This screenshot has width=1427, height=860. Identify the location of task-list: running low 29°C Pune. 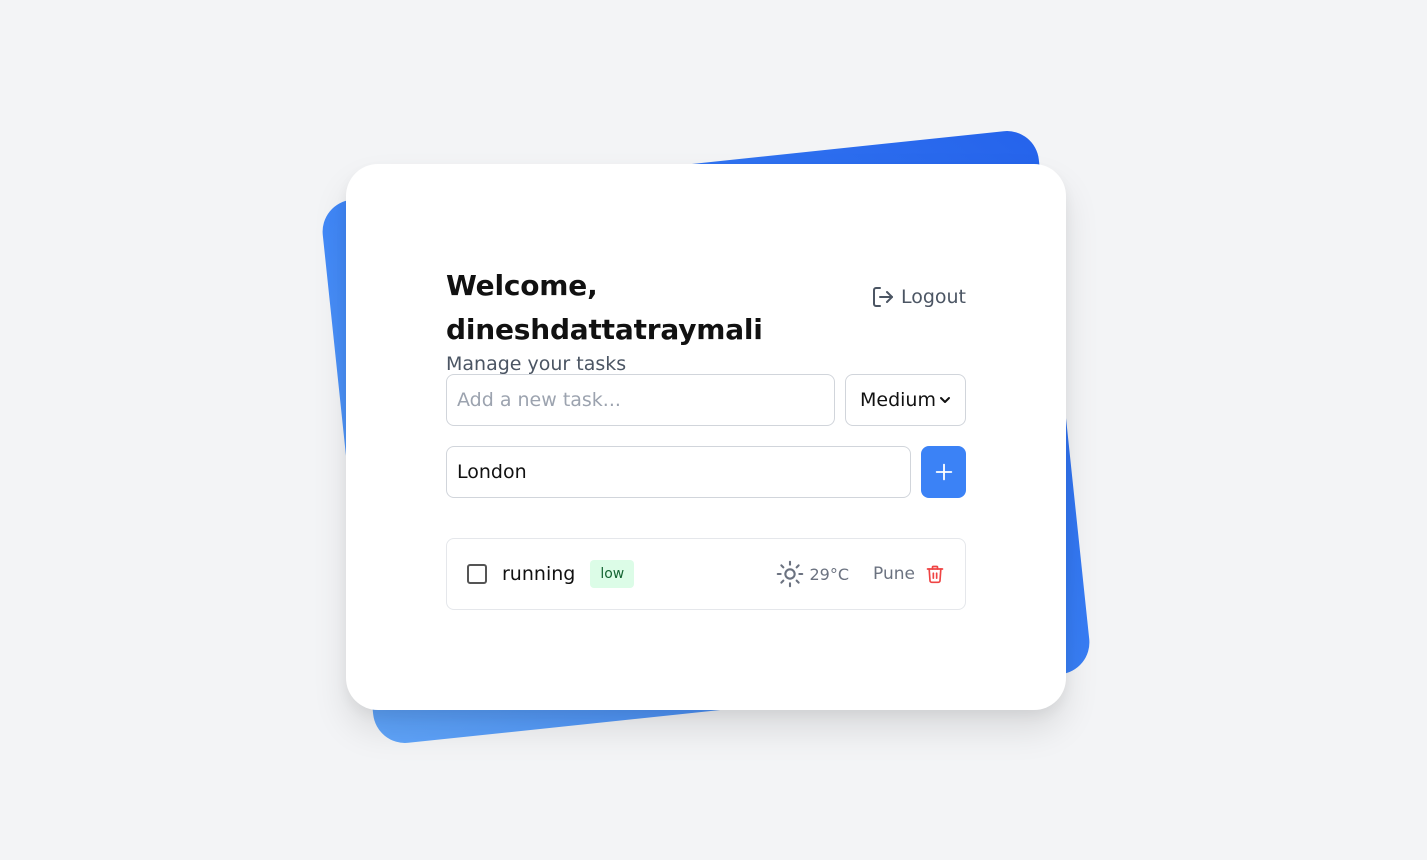
(706, 574).